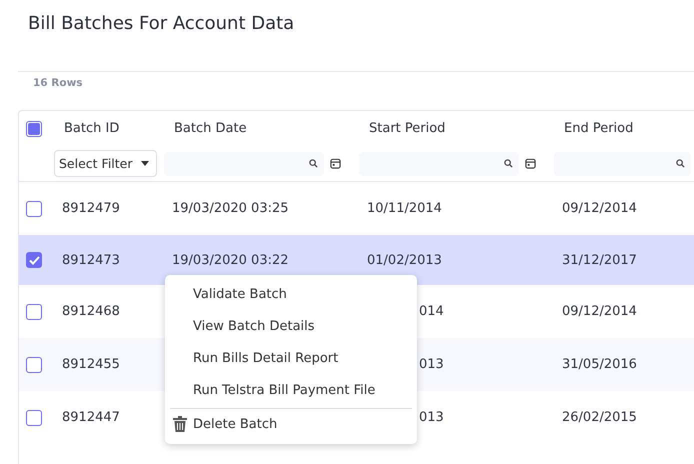  Describe the element at coordinates (599, 417) in the screenshot. I see `table-cell: 26/02/2015` at that location.